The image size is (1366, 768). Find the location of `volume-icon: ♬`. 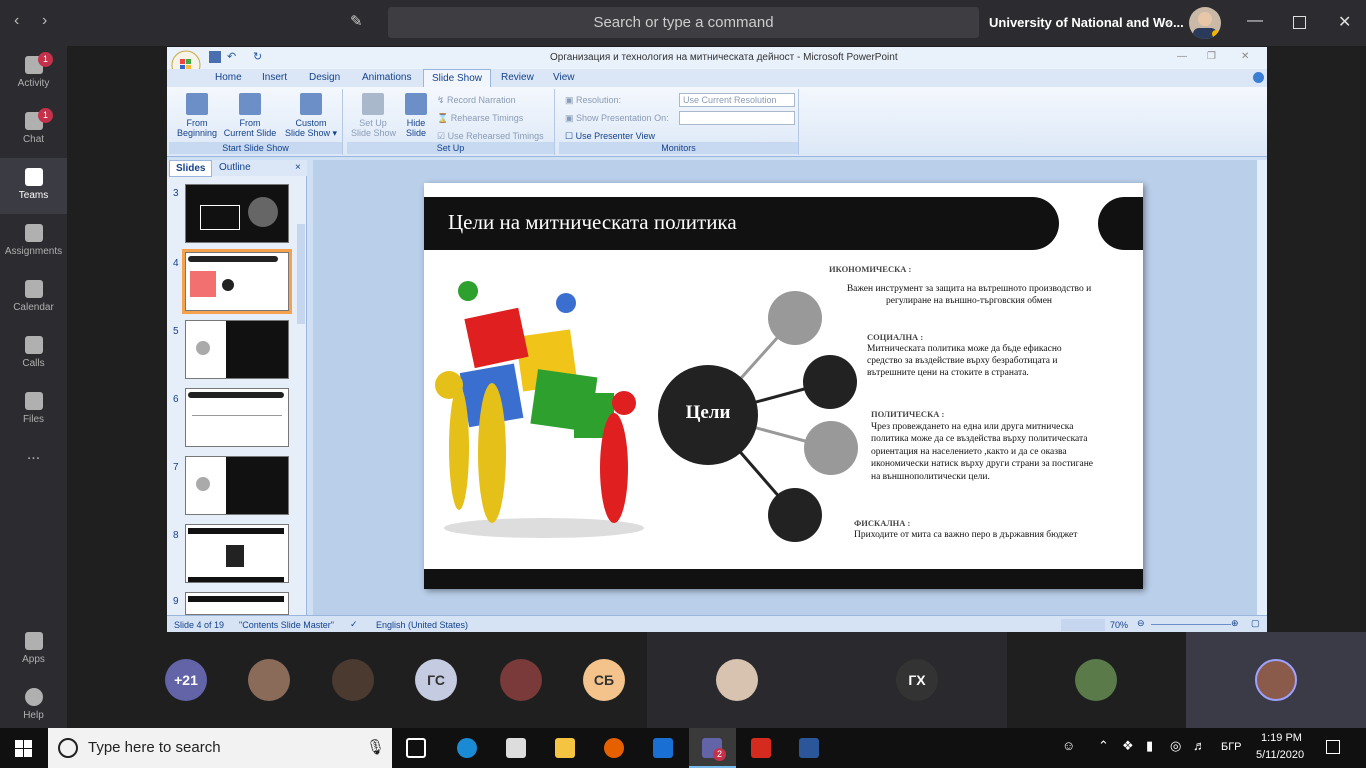

volume-icon: ♬ is located at coordinates (1199, 745).